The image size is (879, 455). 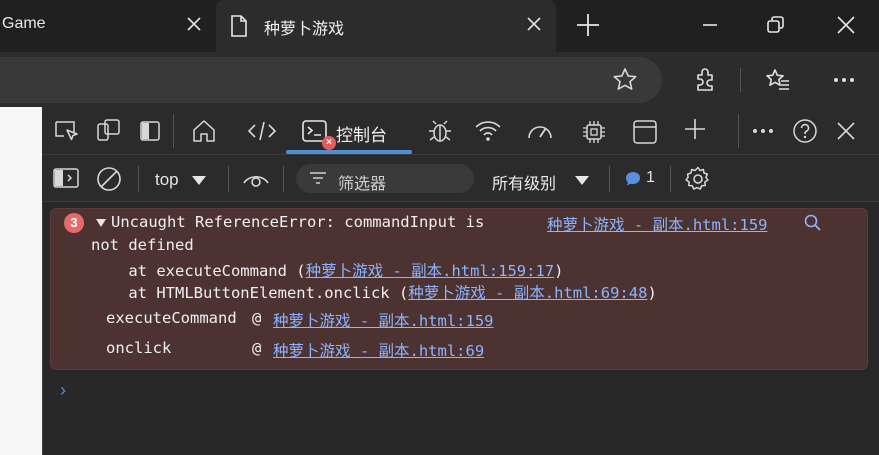 What do you see at coordinates (805, 131) in the screenshot?
I see `help-icon` at bounding box center [805, 131].